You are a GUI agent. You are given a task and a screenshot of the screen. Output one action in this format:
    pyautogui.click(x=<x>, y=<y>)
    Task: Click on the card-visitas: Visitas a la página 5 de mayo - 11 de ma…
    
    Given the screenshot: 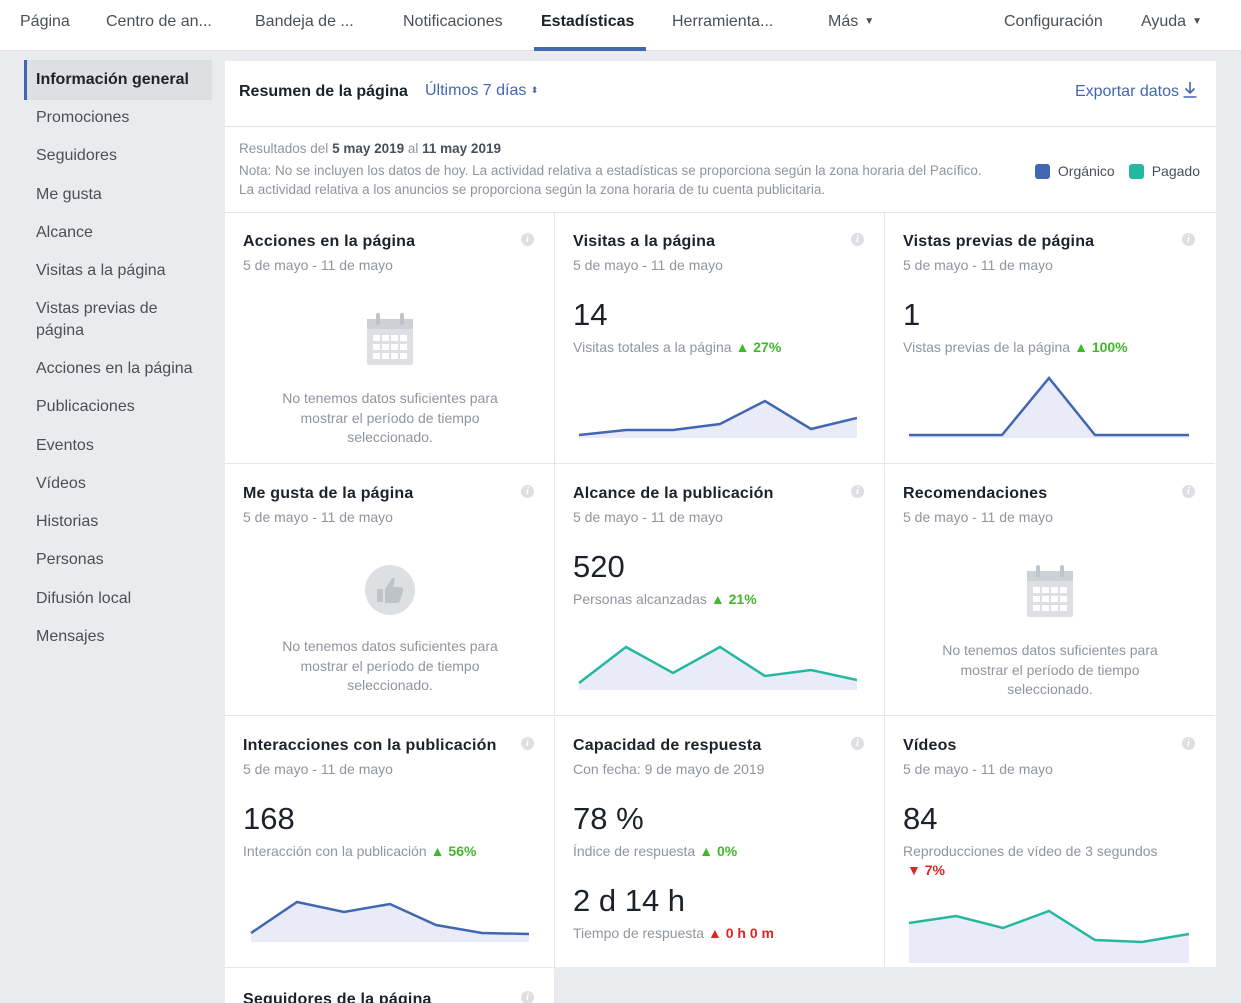 What is the action you would take?
    pyautogui.click(x=720, y=338)
    